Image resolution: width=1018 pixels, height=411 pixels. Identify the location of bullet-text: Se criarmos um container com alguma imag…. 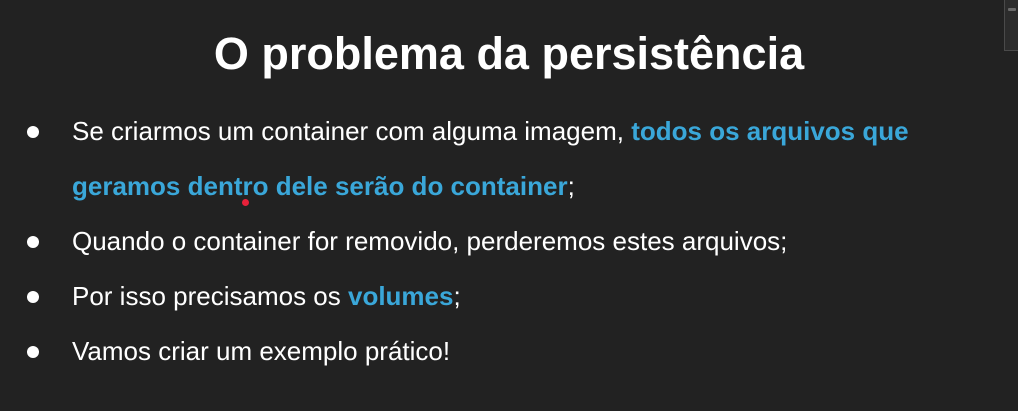
(352, 131).